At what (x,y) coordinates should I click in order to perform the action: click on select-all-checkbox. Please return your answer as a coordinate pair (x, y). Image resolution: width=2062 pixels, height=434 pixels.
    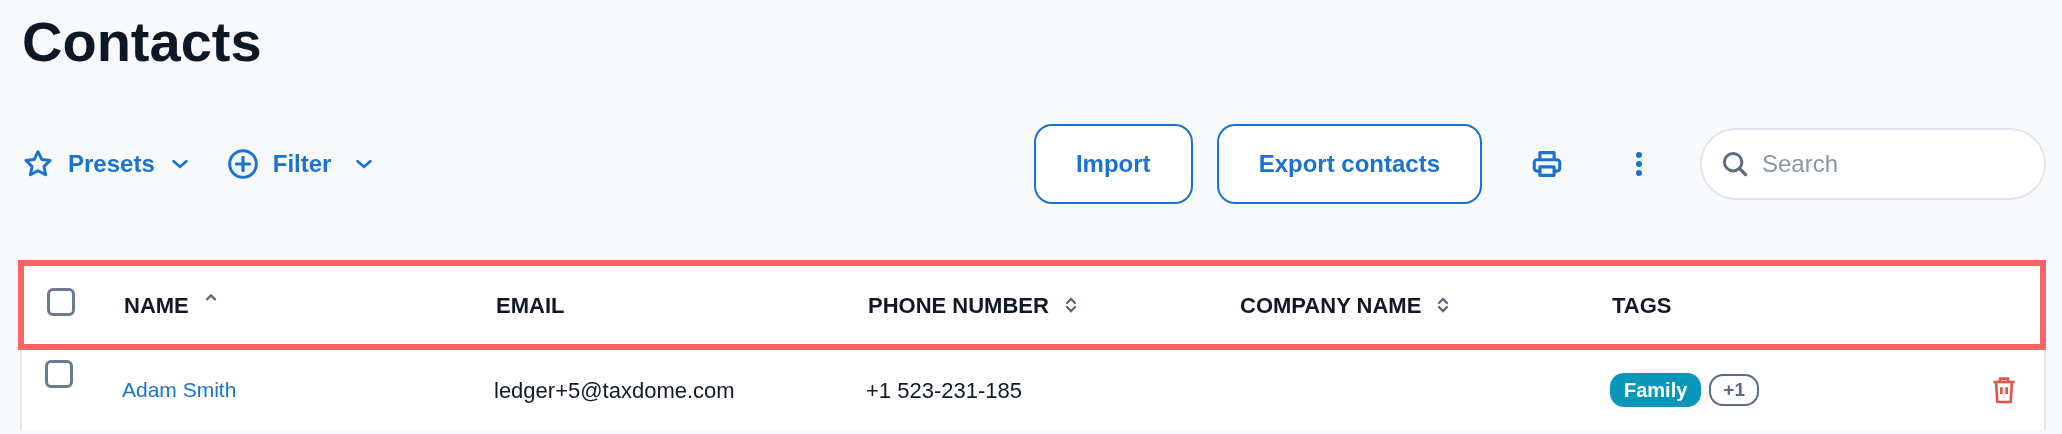
    Looking at the image, I should click on (61, 301).